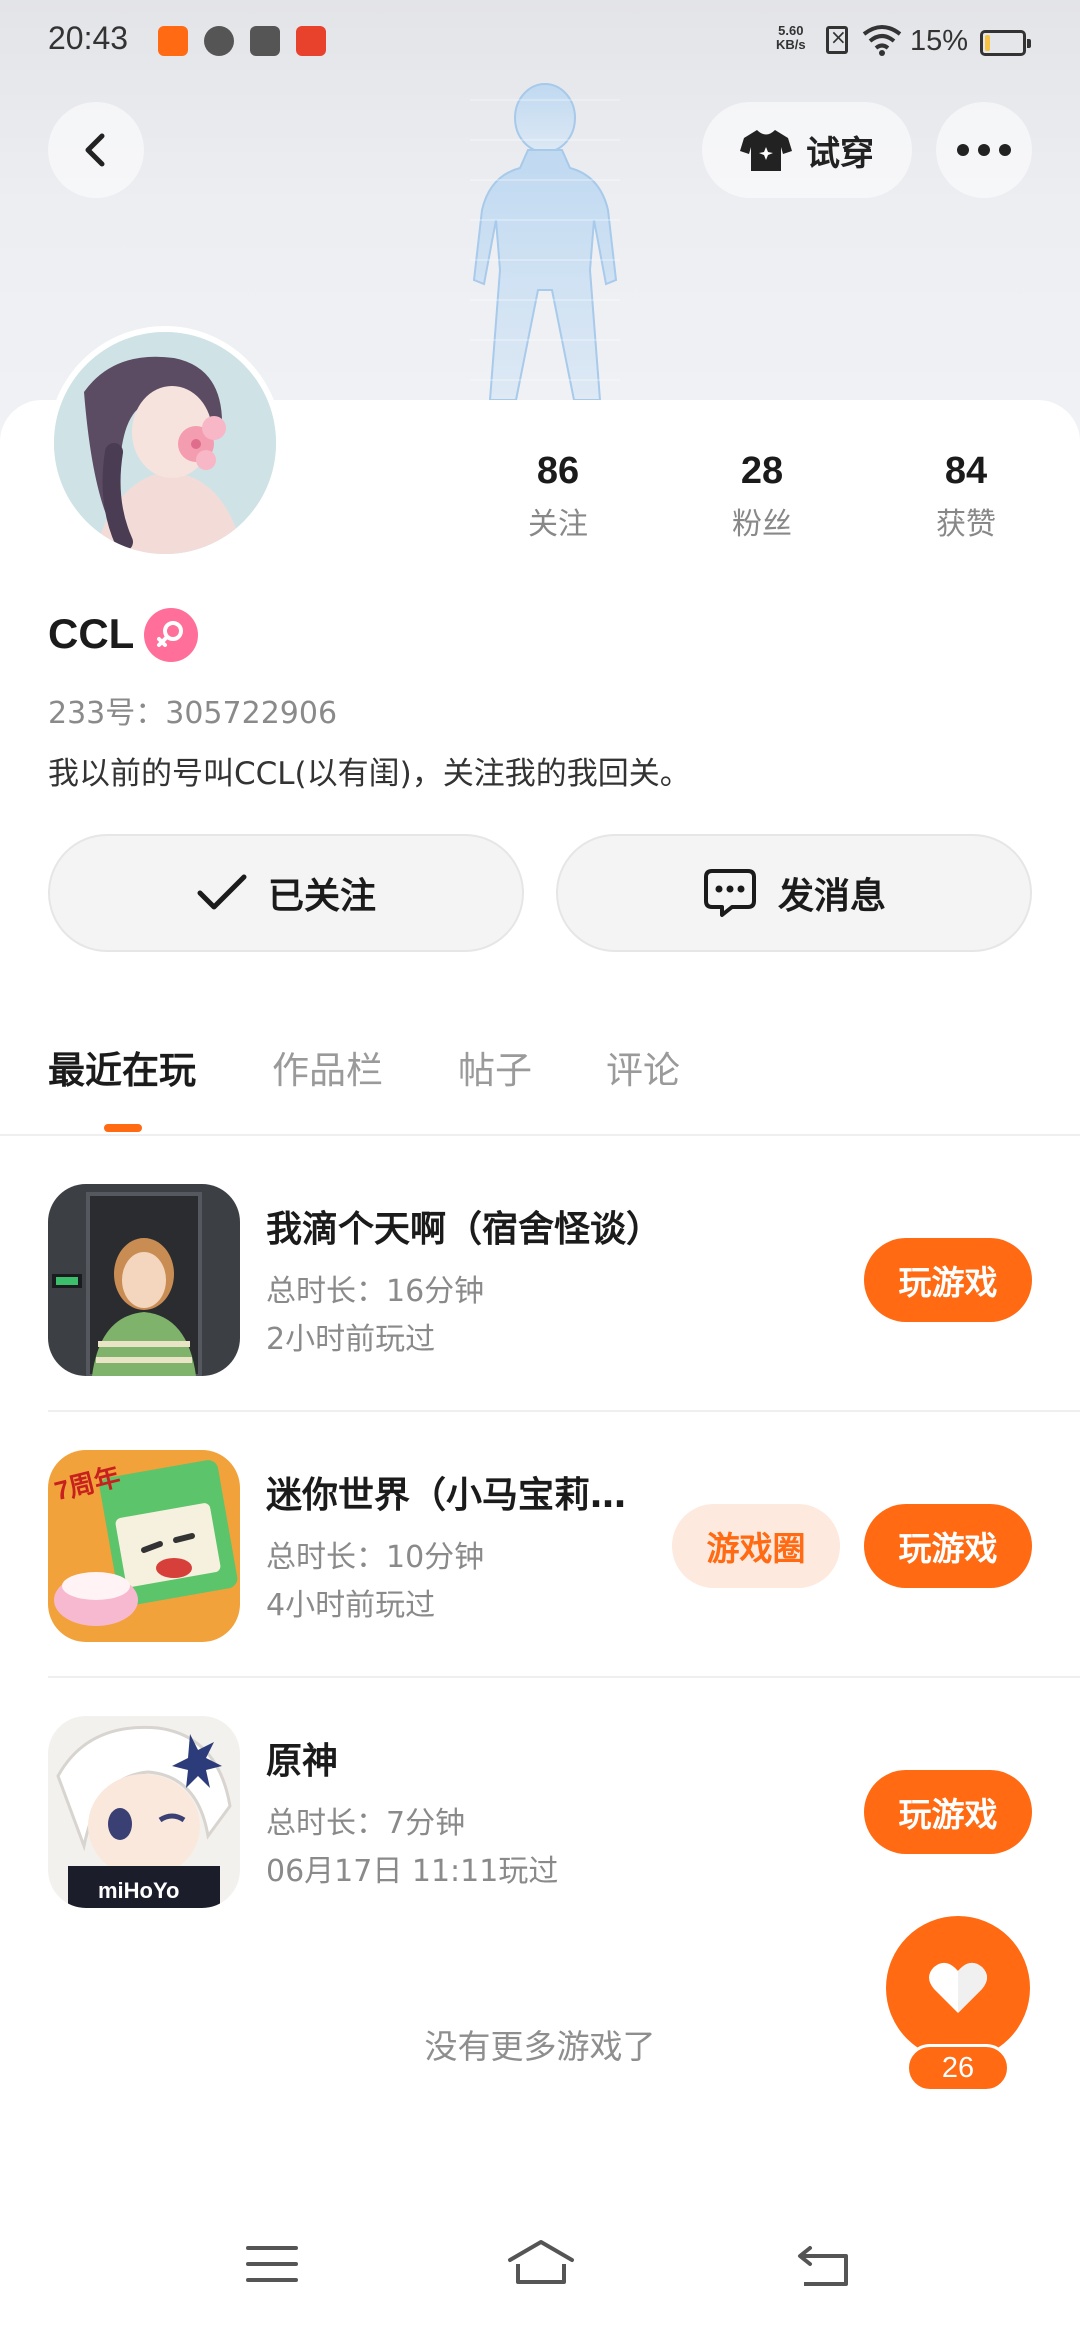  I want to click on tabs-divider, so click(540, 1135).